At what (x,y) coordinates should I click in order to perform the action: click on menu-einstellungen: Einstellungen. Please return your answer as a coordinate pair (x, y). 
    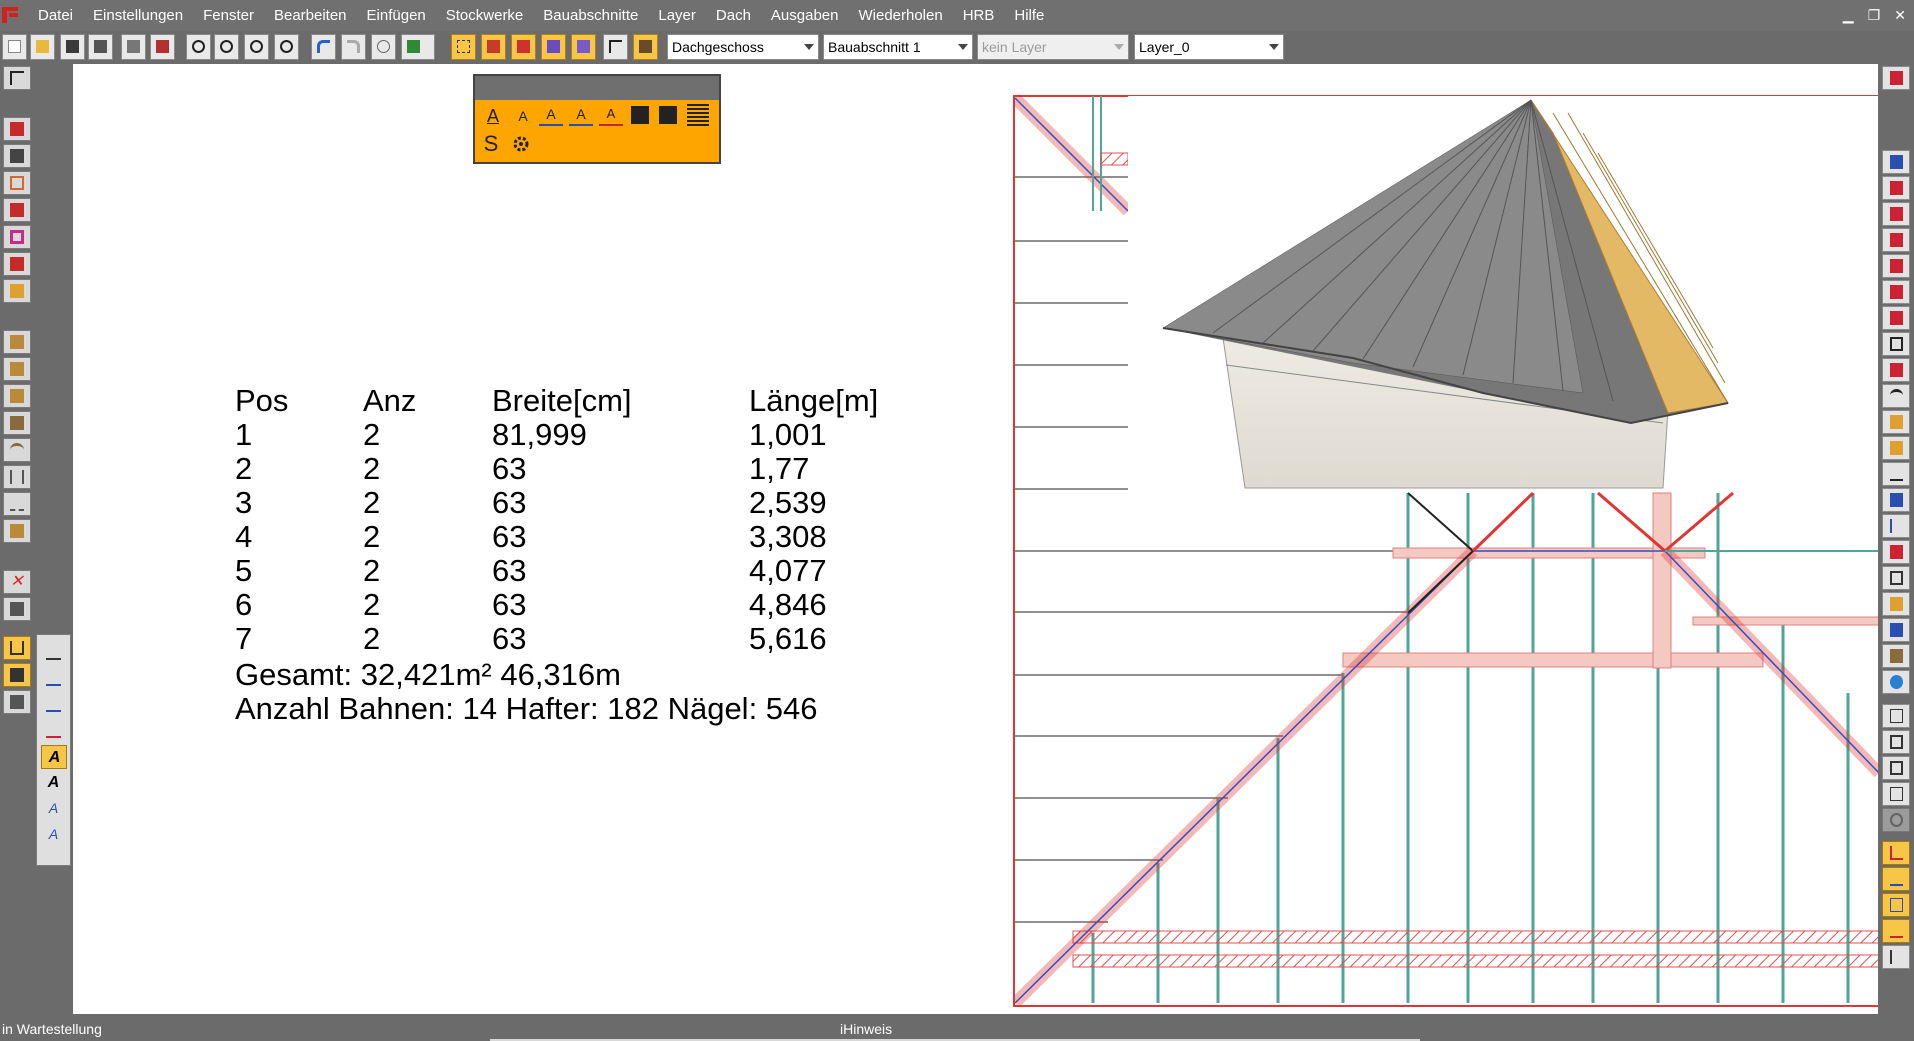
    Looking at the image, I should click on (138, 15).